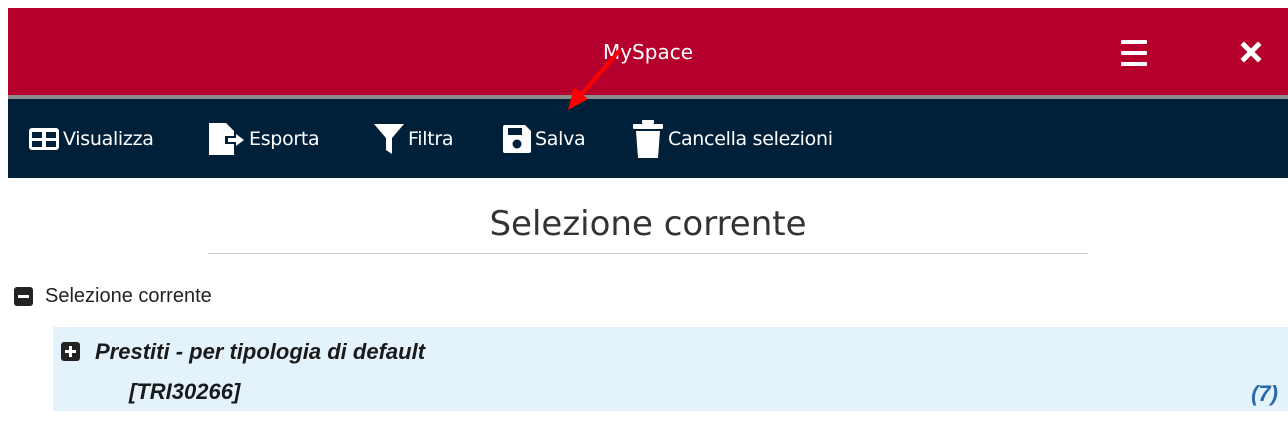  What do you see at coordinates (1264, 393) in the screenshot?
I see `list-item-count: (7)` at bounding box center [1264, 393].